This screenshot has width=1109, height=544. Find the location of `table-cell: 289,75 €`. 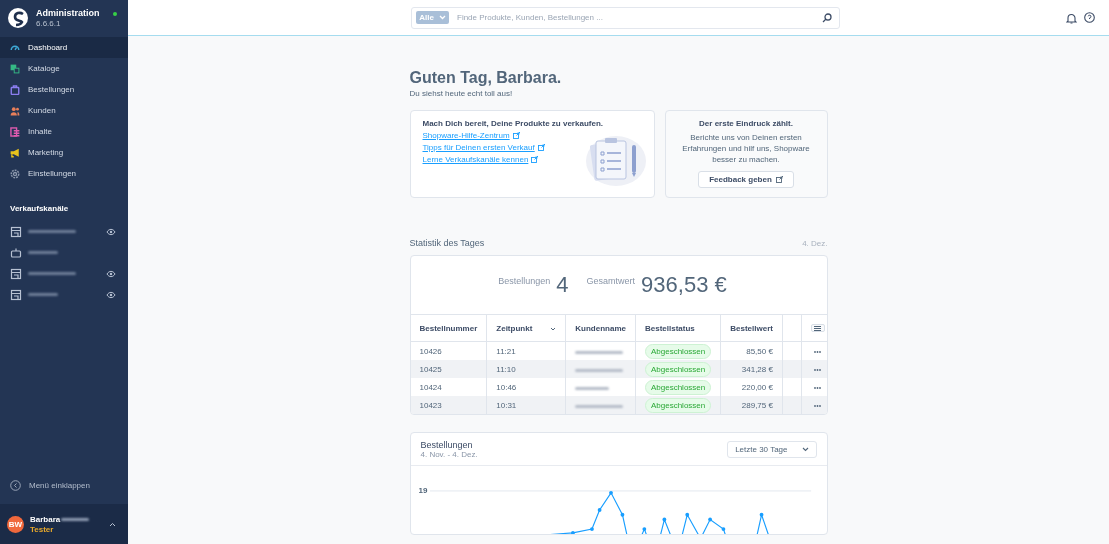

table-cell: 289,75 € is located at coordinates (751, 405).